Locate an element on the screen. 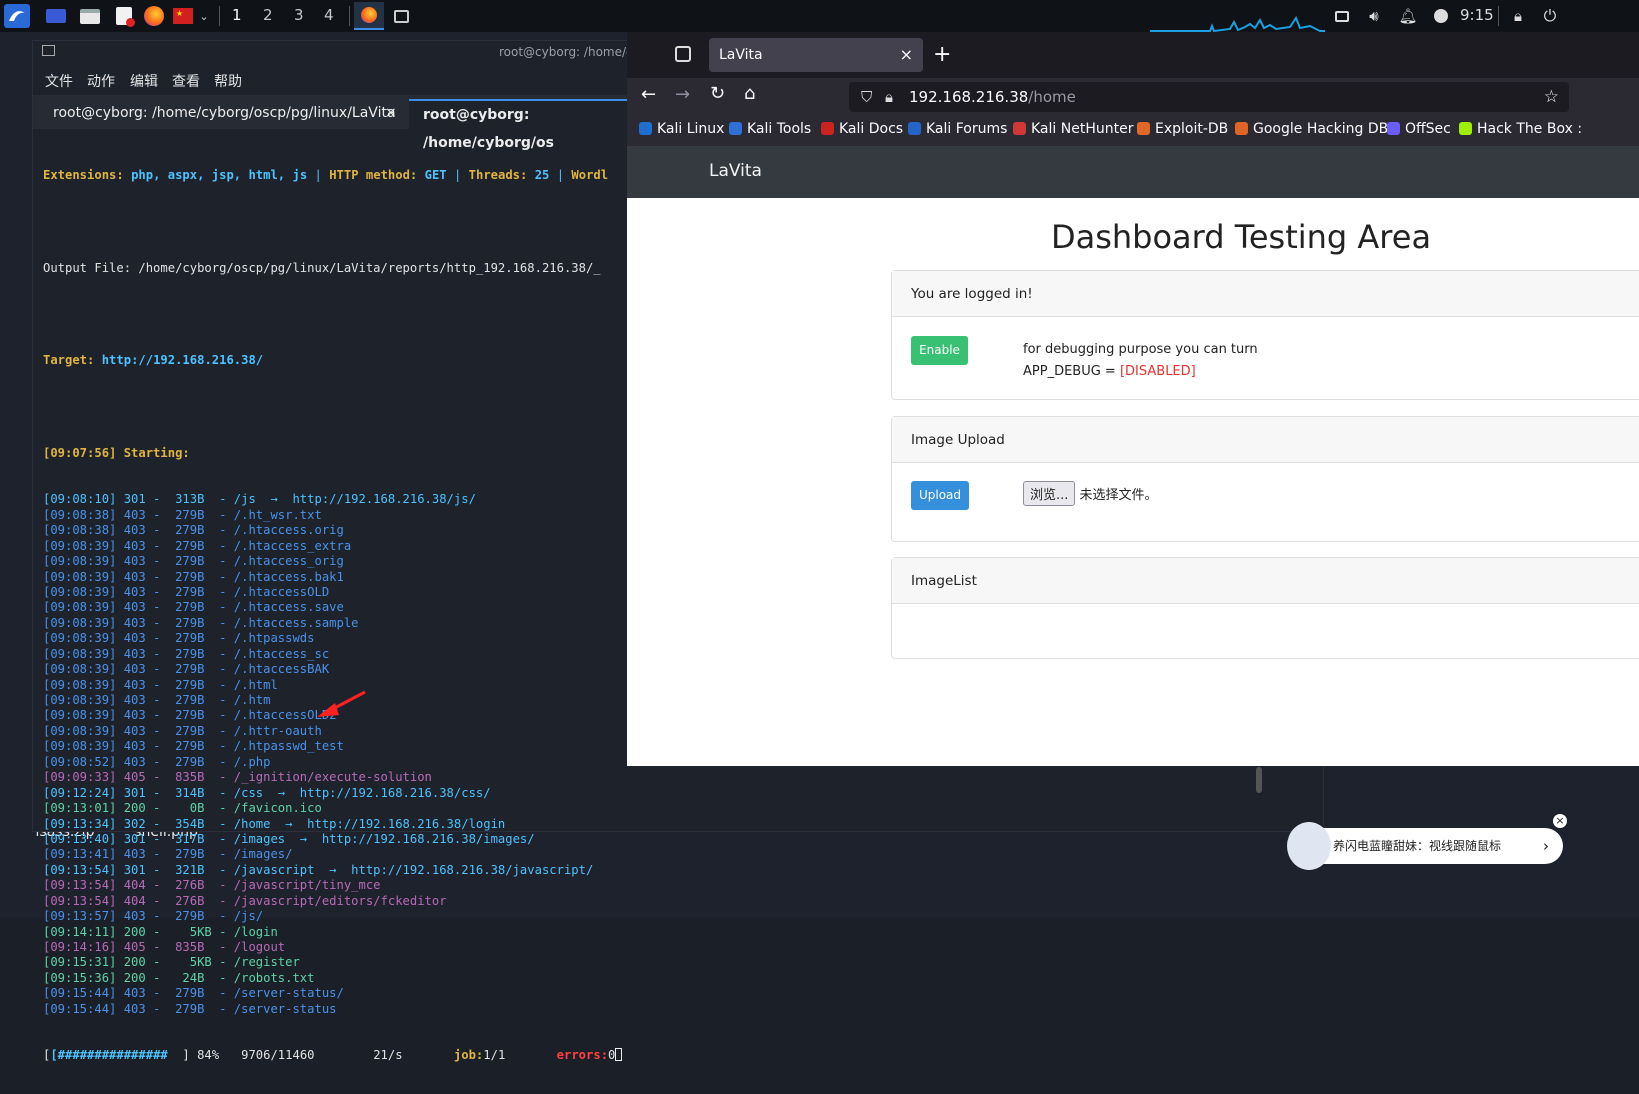 The width and height of the screenshot is (1639, 1094). scan-line: [09:08:39] 403 - 279B - /.htaccess.bak1 is located at coordinates (193, 576).